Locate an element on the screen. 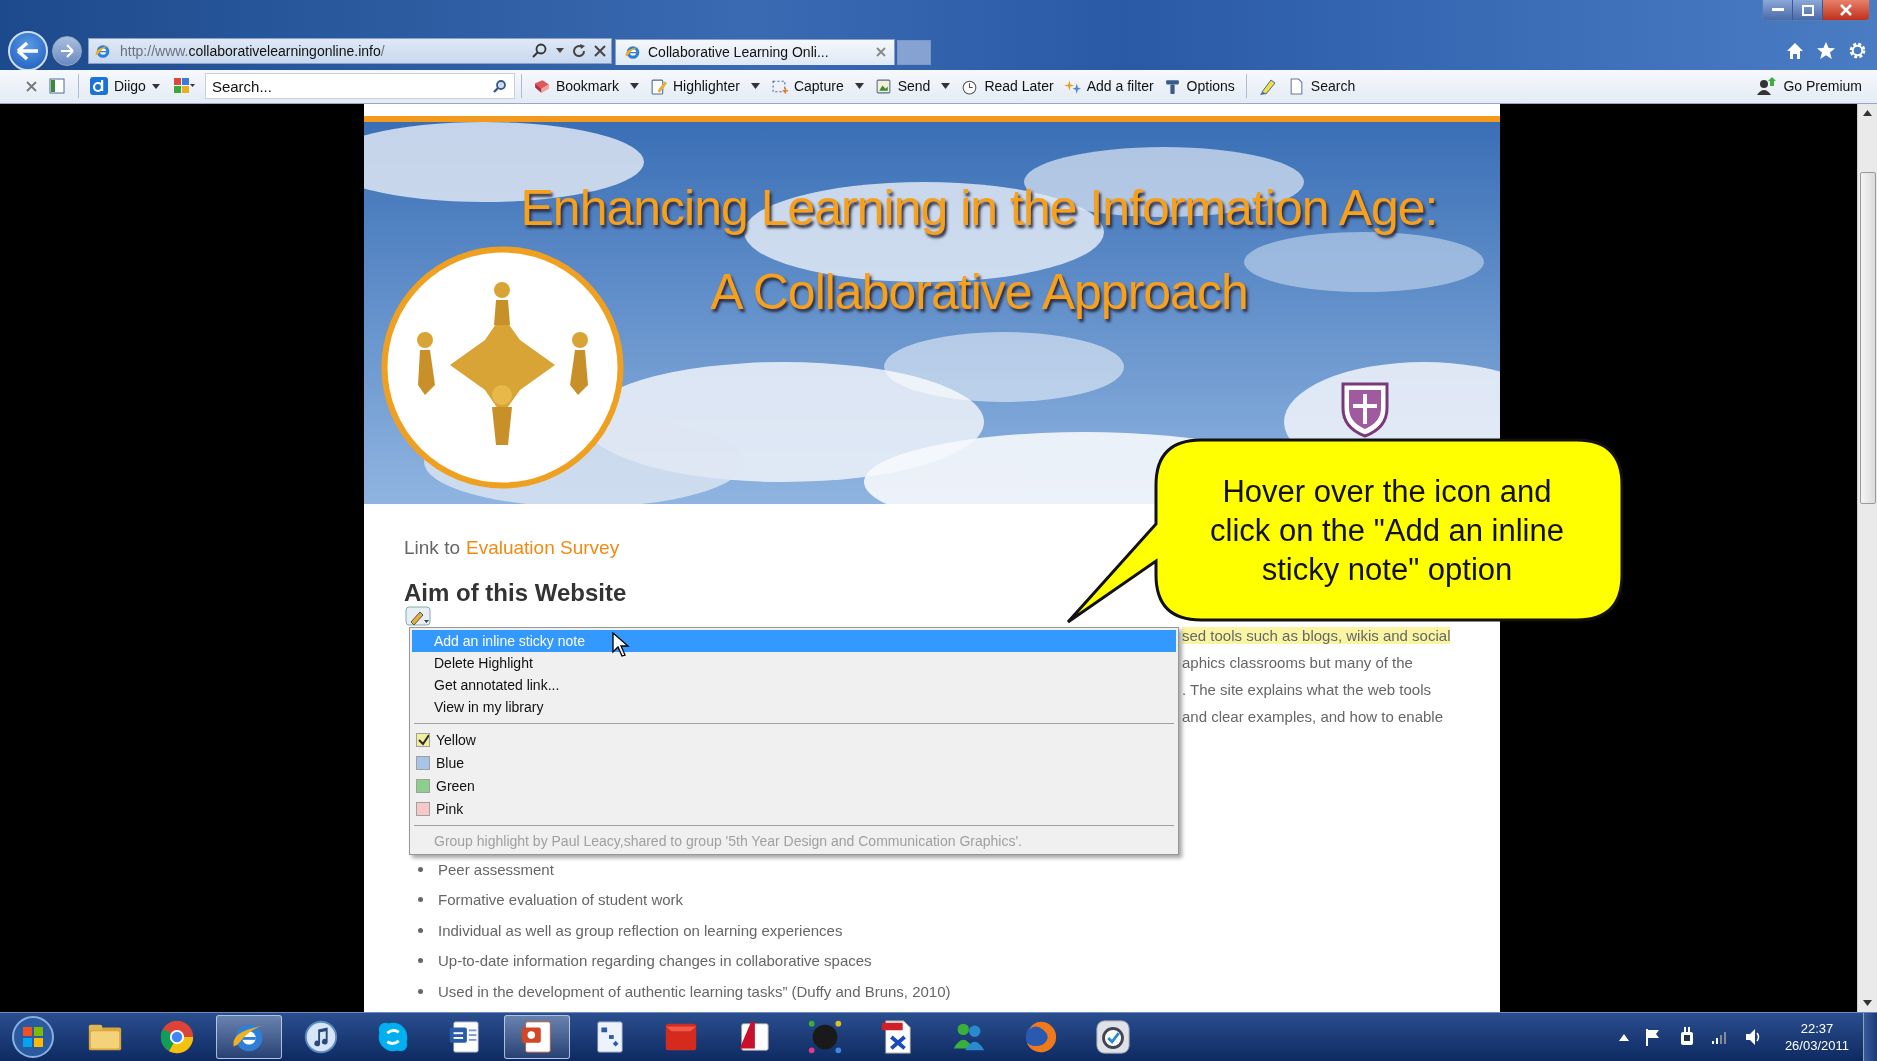  menu-item: Pink is located at coordinates (450, 808).